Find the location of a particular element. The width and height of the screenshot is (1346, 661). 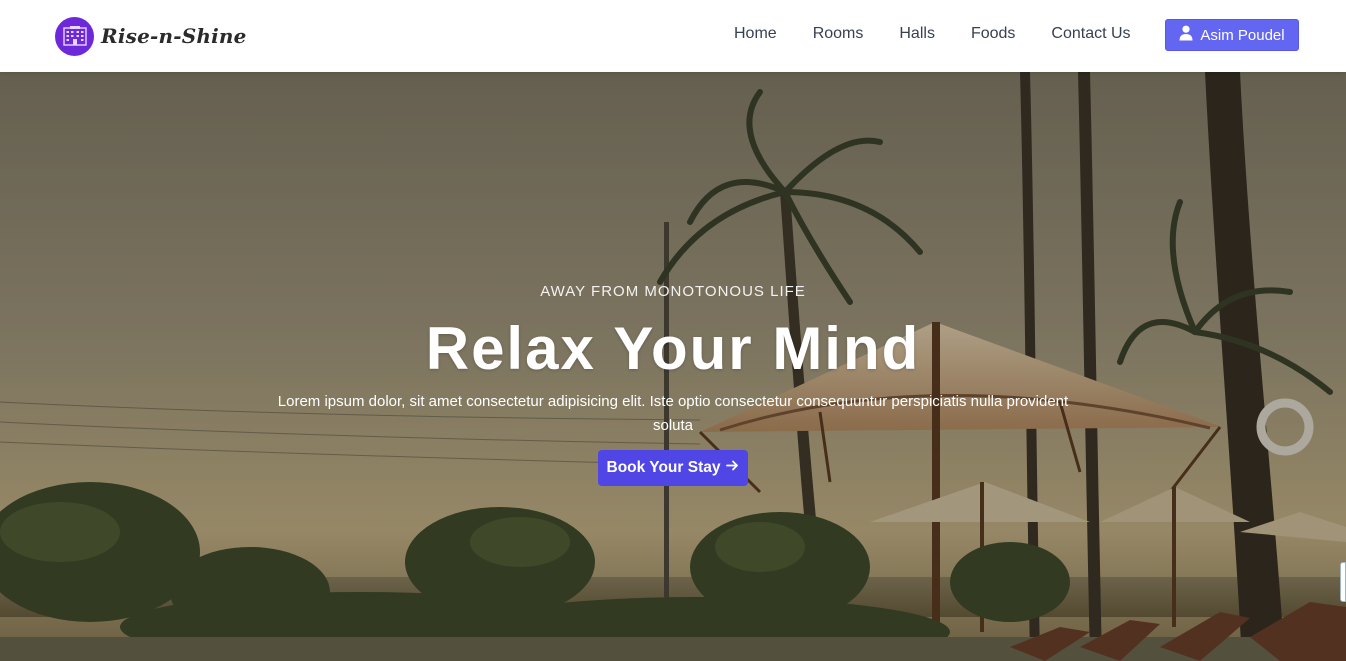

hero-title: Relax Your Mind is located at coordinates (673, 348).